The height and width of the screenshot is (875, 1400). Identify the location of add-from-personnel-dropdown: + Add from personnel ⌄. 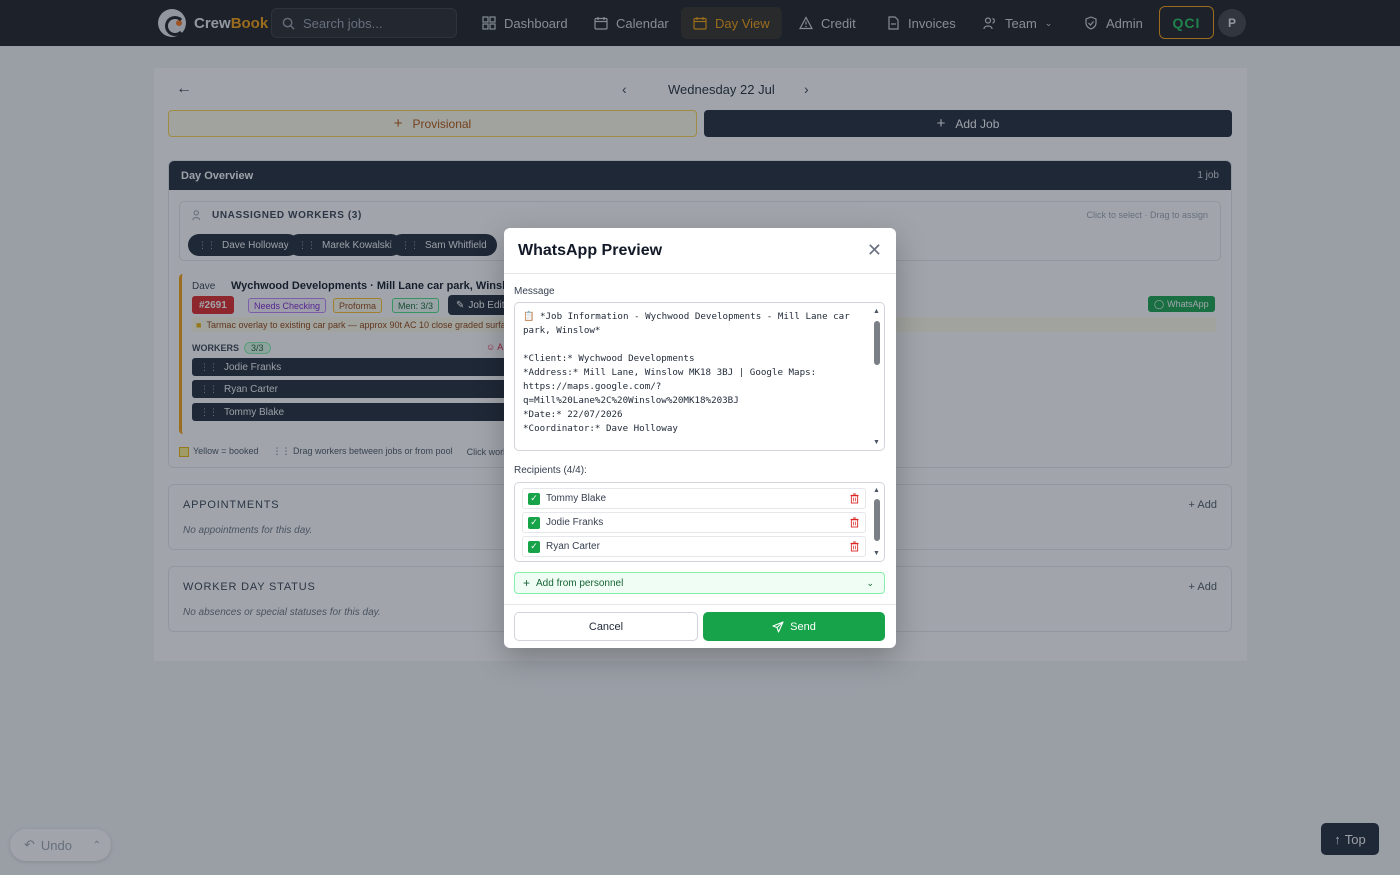
(699, 583).